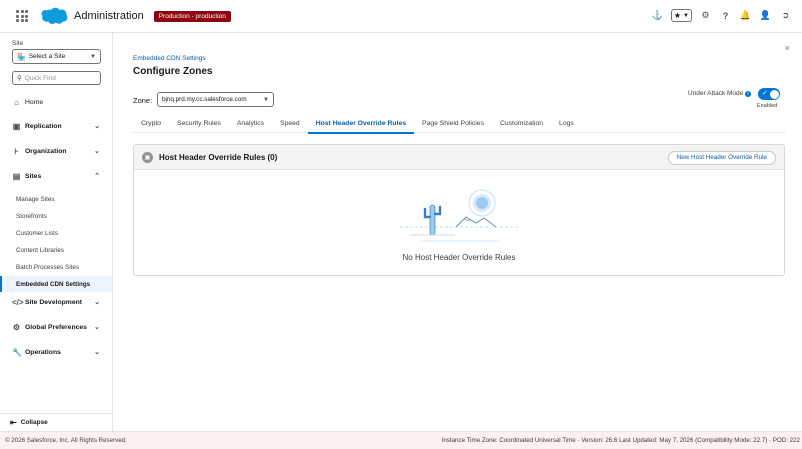 This screenshot has height=449, width=802. Describe the element at coordinates (47, 56) in the screenshot. I see `site-select-value: Select a Site` at that location.